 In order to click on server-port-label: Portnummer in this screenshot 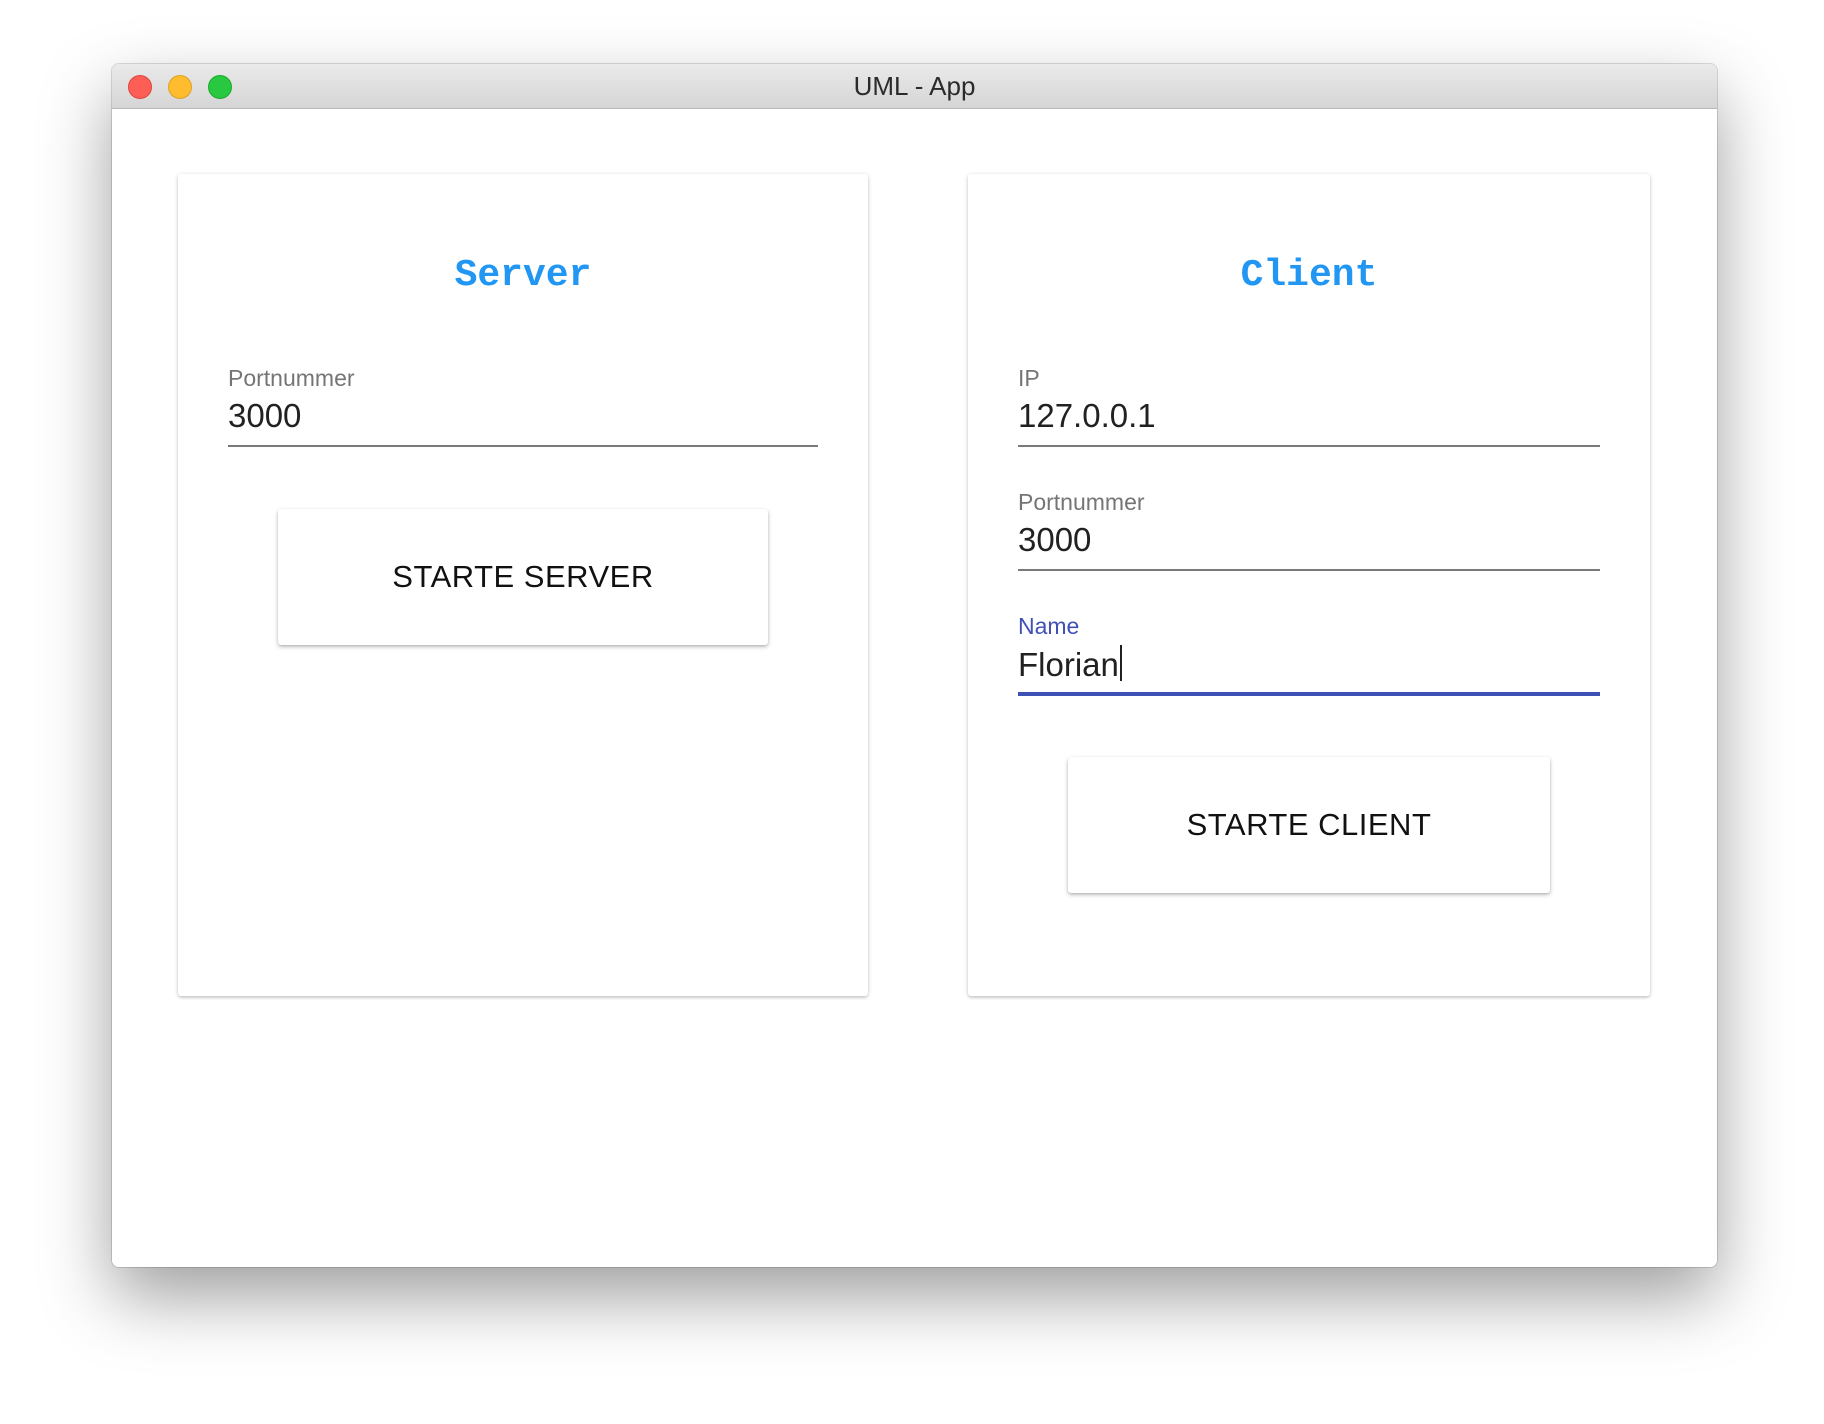, I will do `click(291, 378)`.